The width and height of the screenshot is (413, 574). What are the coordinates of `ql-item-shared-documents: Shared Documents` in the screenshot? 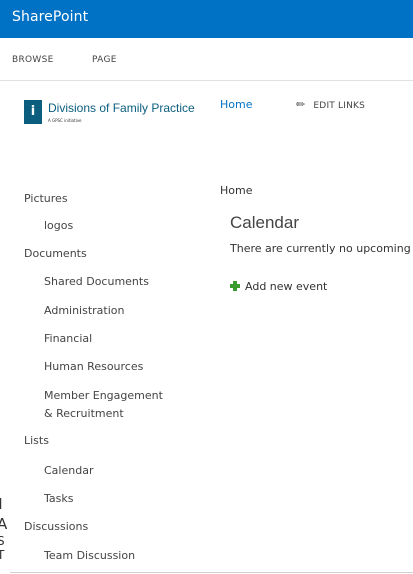 It's located at (96, 281).